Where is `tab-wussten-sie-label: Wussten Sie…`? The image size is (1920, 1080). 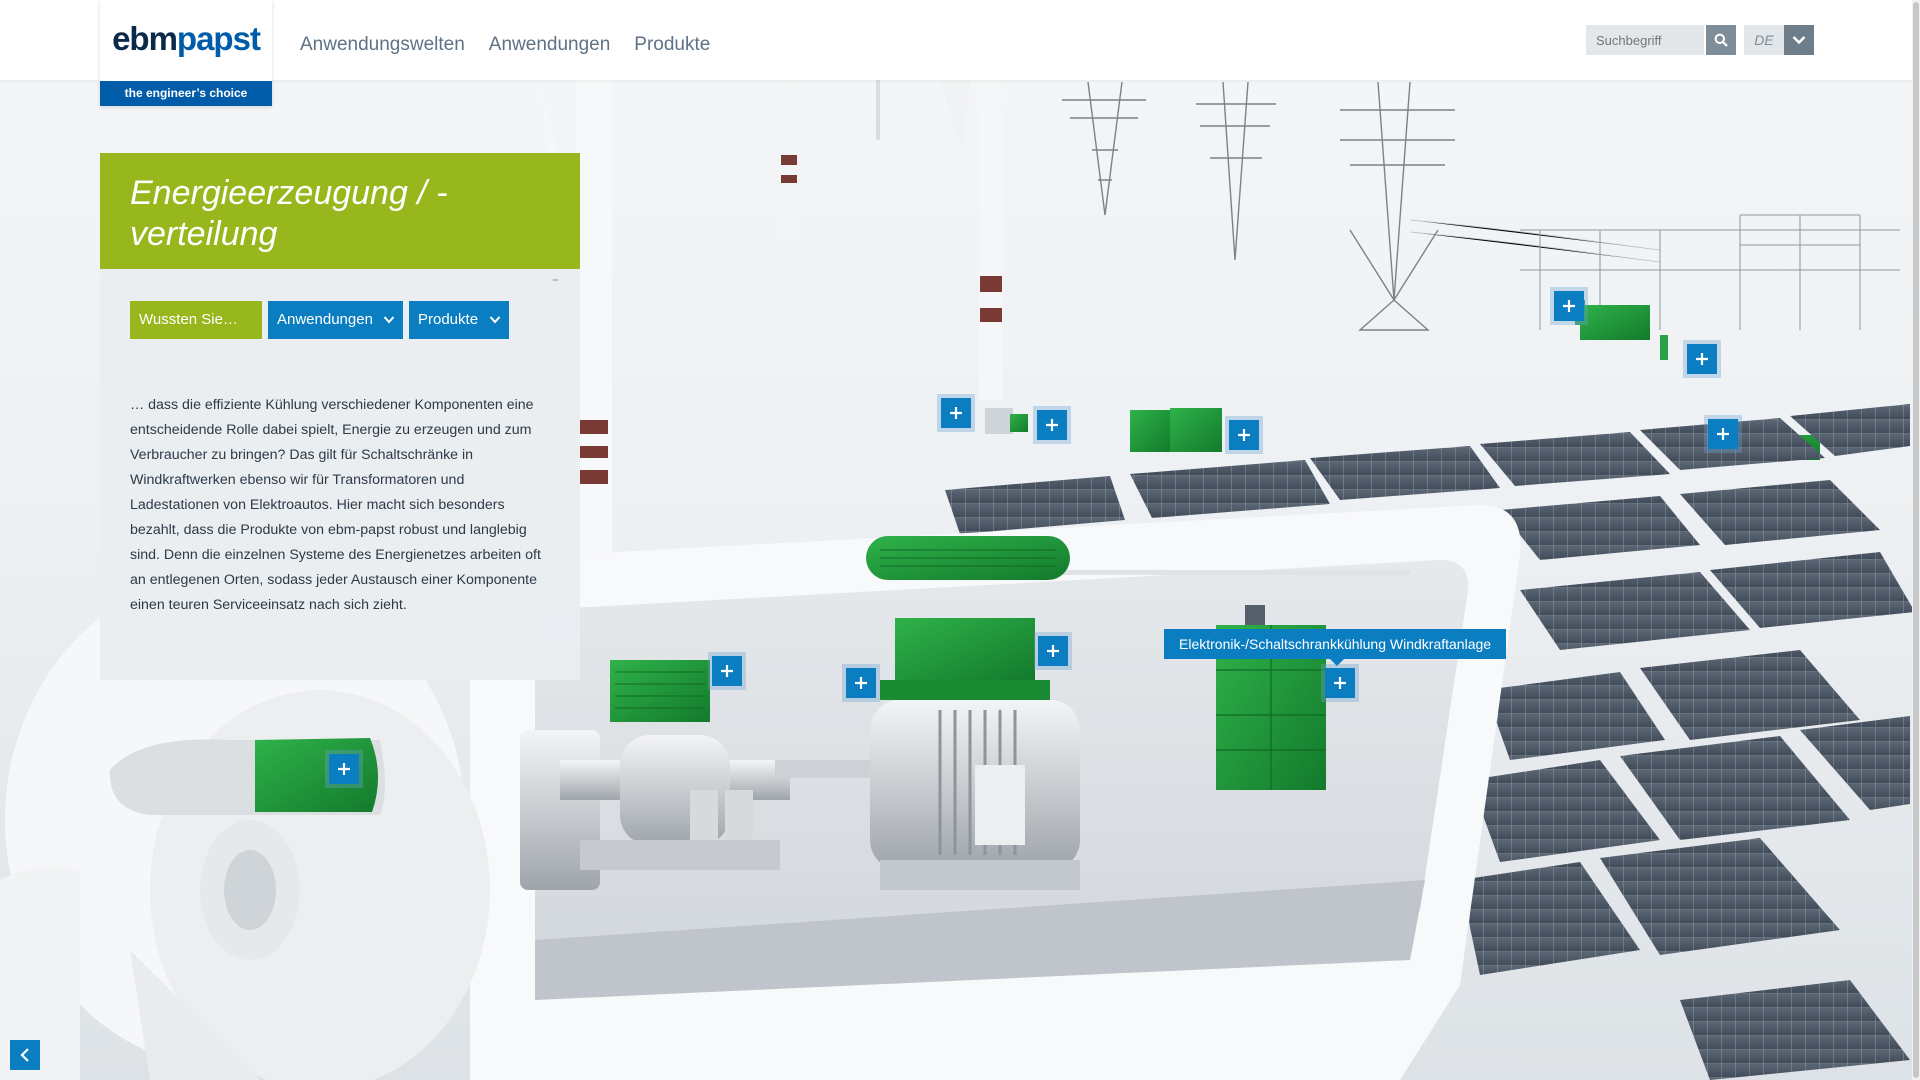
tab-wussten-sie-label: Wussten Sie… is located at coordinates (188, 319).